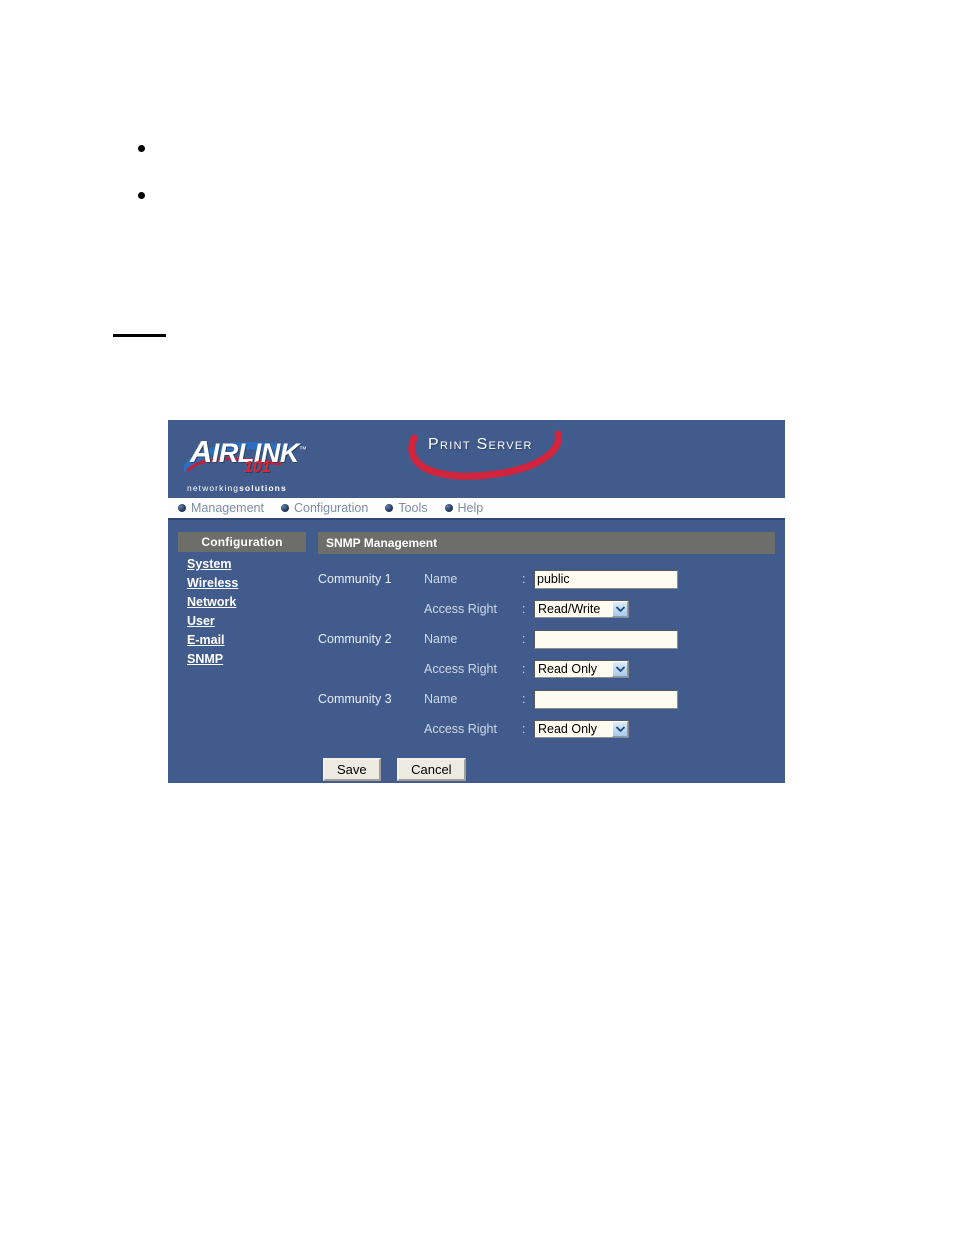  What do you see at coordinates (431, 769) in the screenshot?
I see `cancel-button: Cancel` at bounding box center [431, 769].